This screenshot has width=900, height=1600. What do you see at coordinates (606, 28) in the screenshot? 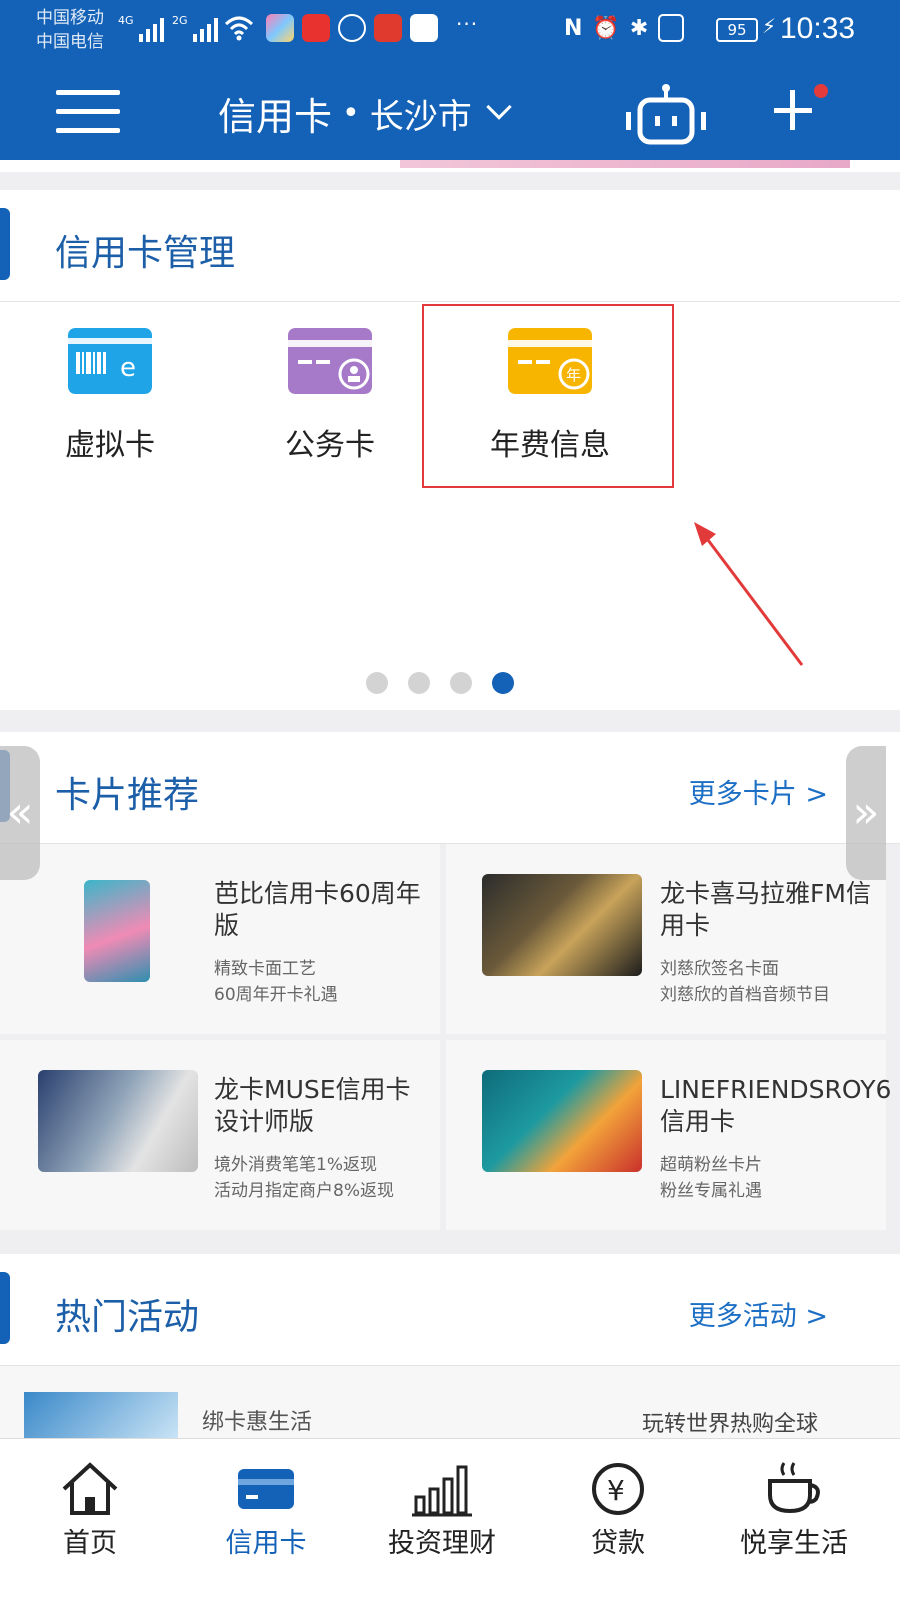
I see `alarm-icon: ⏰` at bounding box center [606, 28].